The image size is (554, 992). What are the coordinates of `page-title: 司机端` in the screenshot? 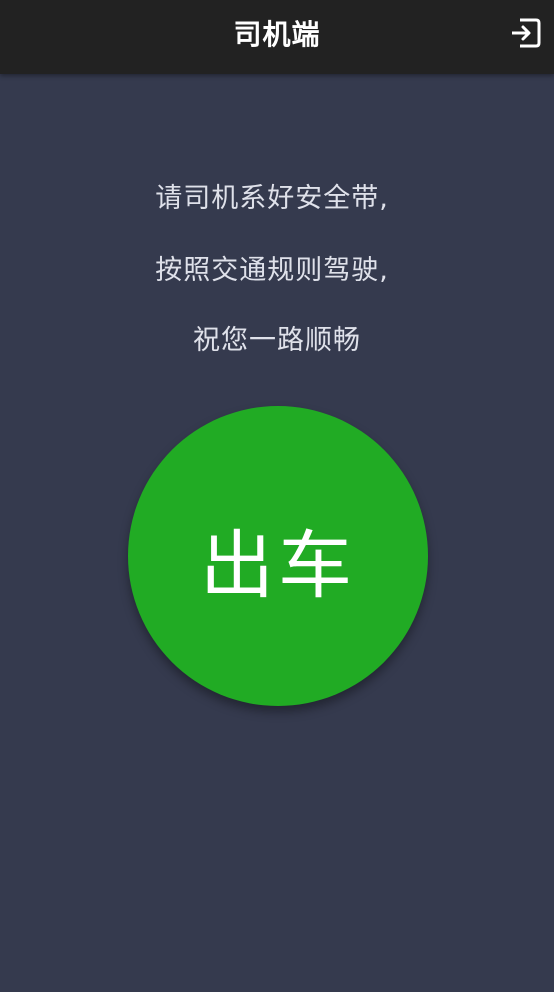 It's located at (277, 34).